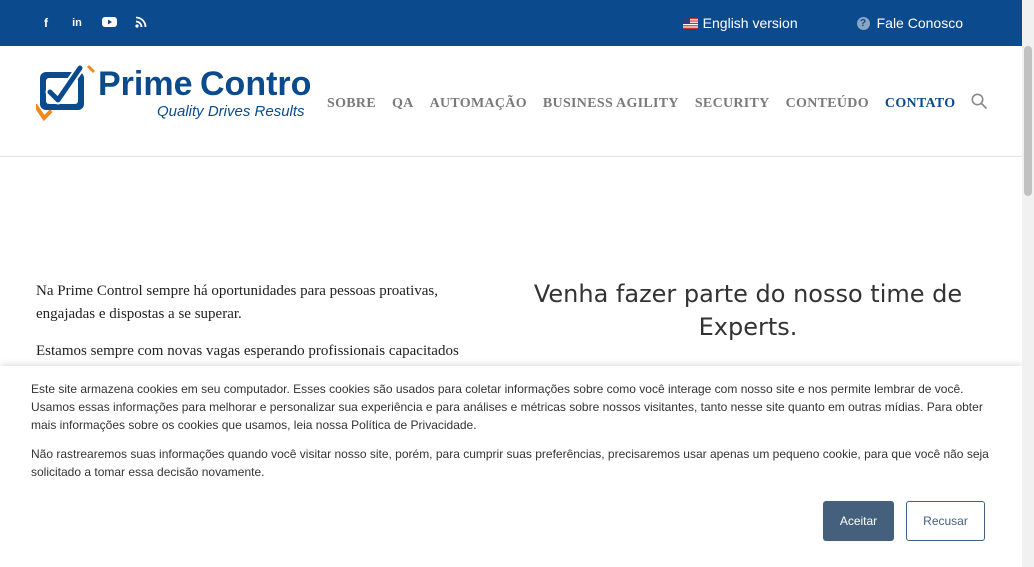  What do you see at coordinates (1028, 283) in the screenshot?
I see `page-scrollbar` at bounding box center [1028, 283].